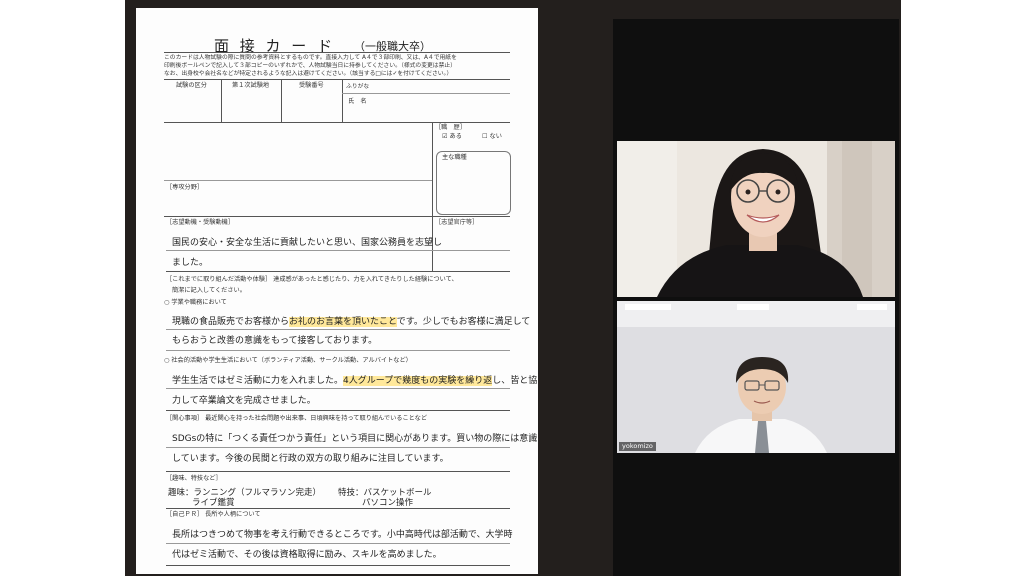 The height and width of the screenshot is (576, 1024). Describe the element at coordinates (455, 136) in the screenshot. I see `label-yes: ある` at that location.